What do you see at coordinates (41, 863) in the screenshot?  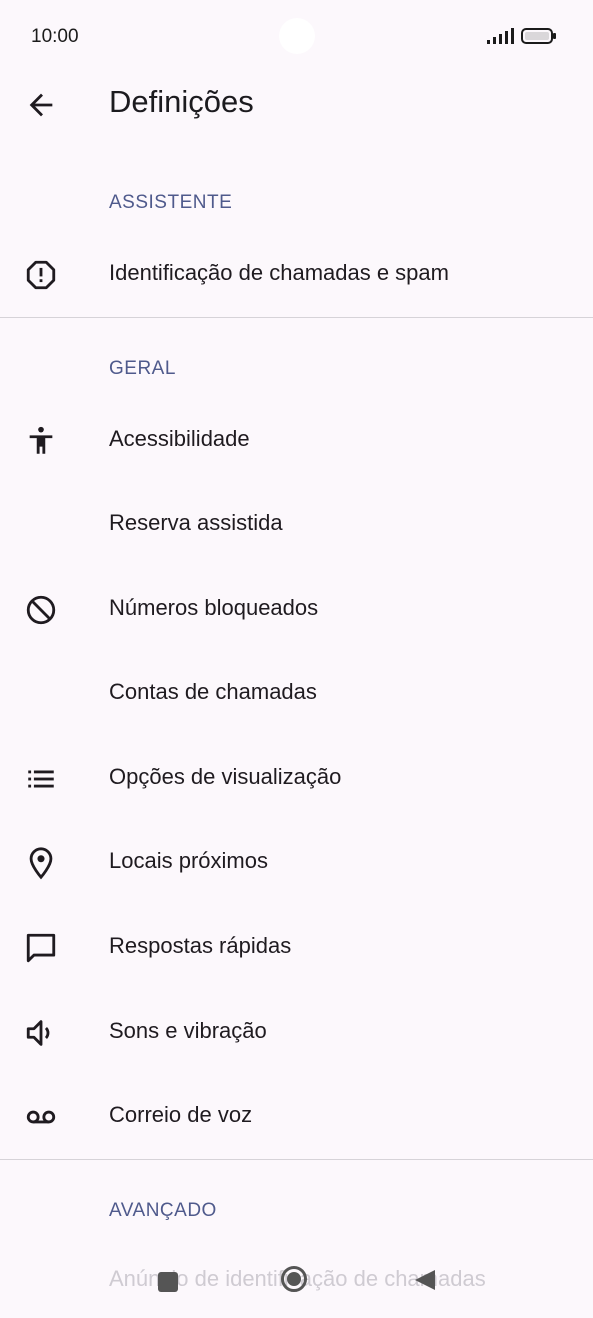 I see `location-pin-icon` at bounding box center [41, 863].